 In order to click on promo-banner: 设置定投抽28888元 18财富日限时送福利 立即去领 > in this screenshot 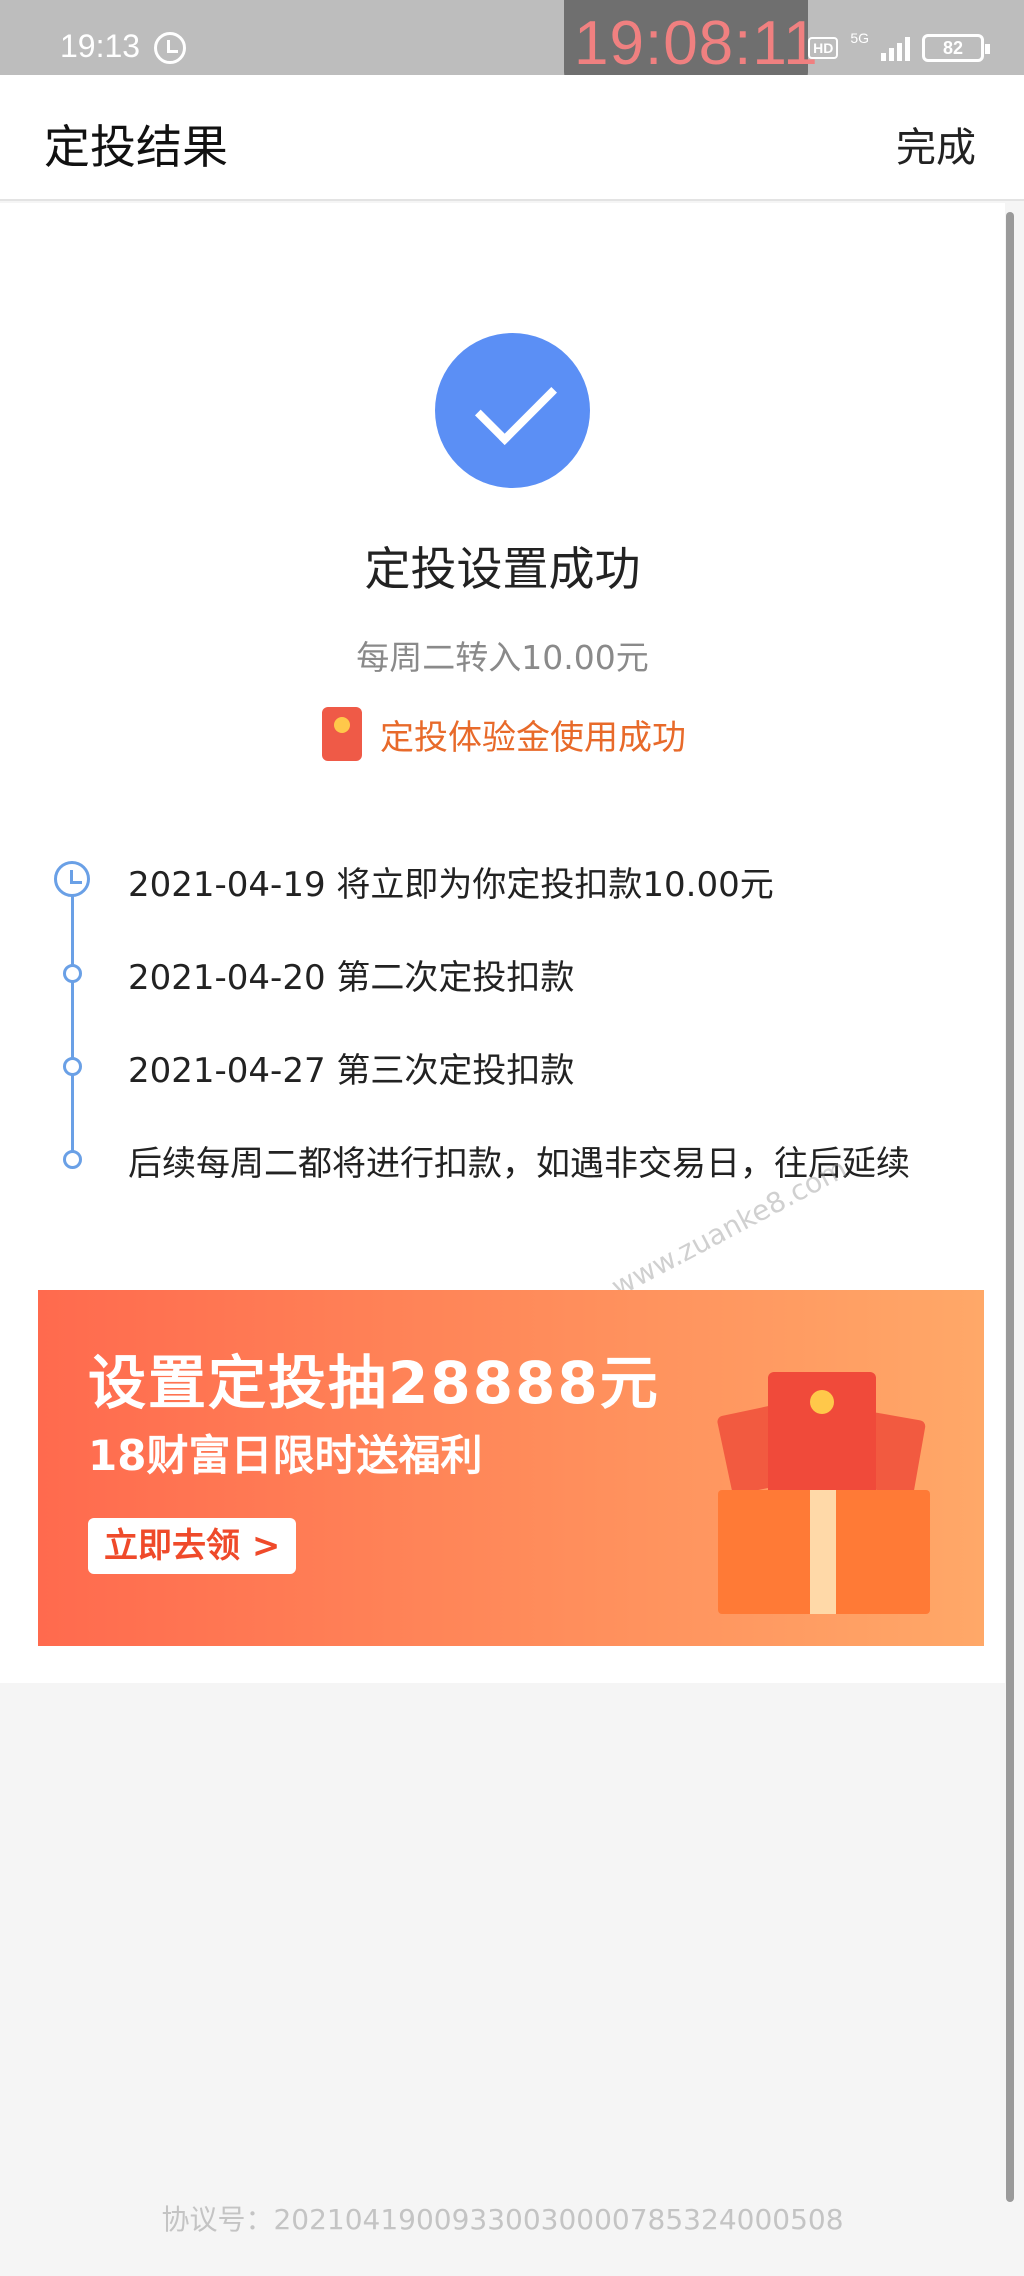, I will do `click(511, 1468)`.